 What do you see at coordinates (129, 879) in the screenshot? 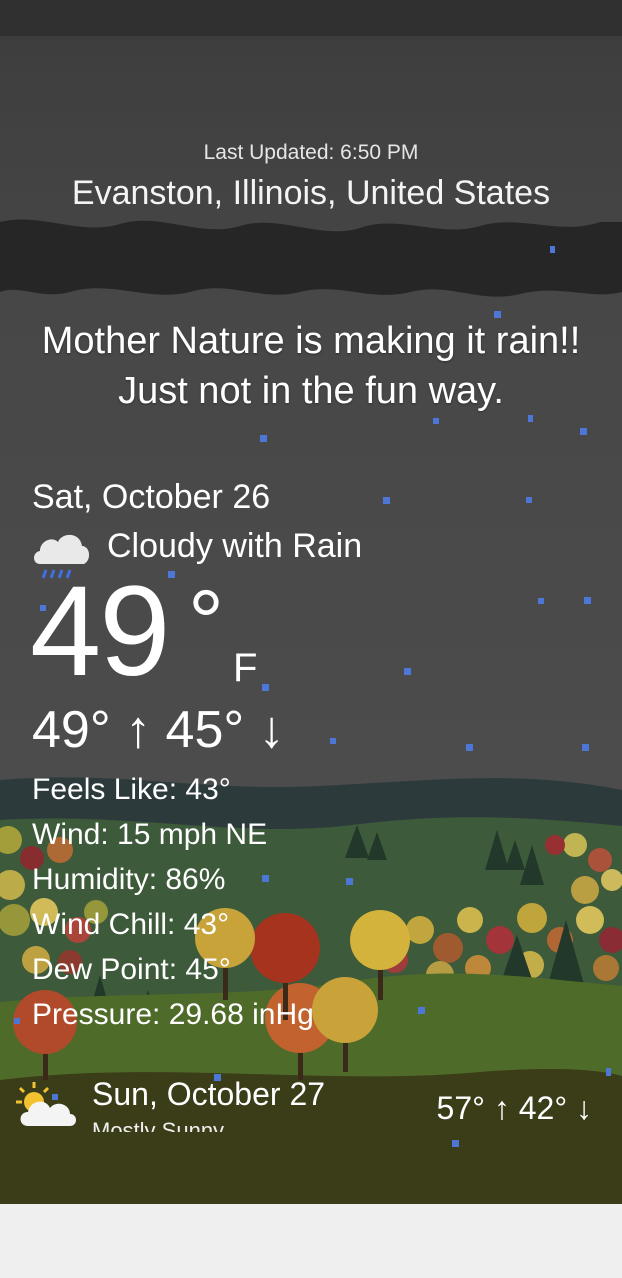
I see `humidity: Humidity: 86%` at bounding box center [129, 879].